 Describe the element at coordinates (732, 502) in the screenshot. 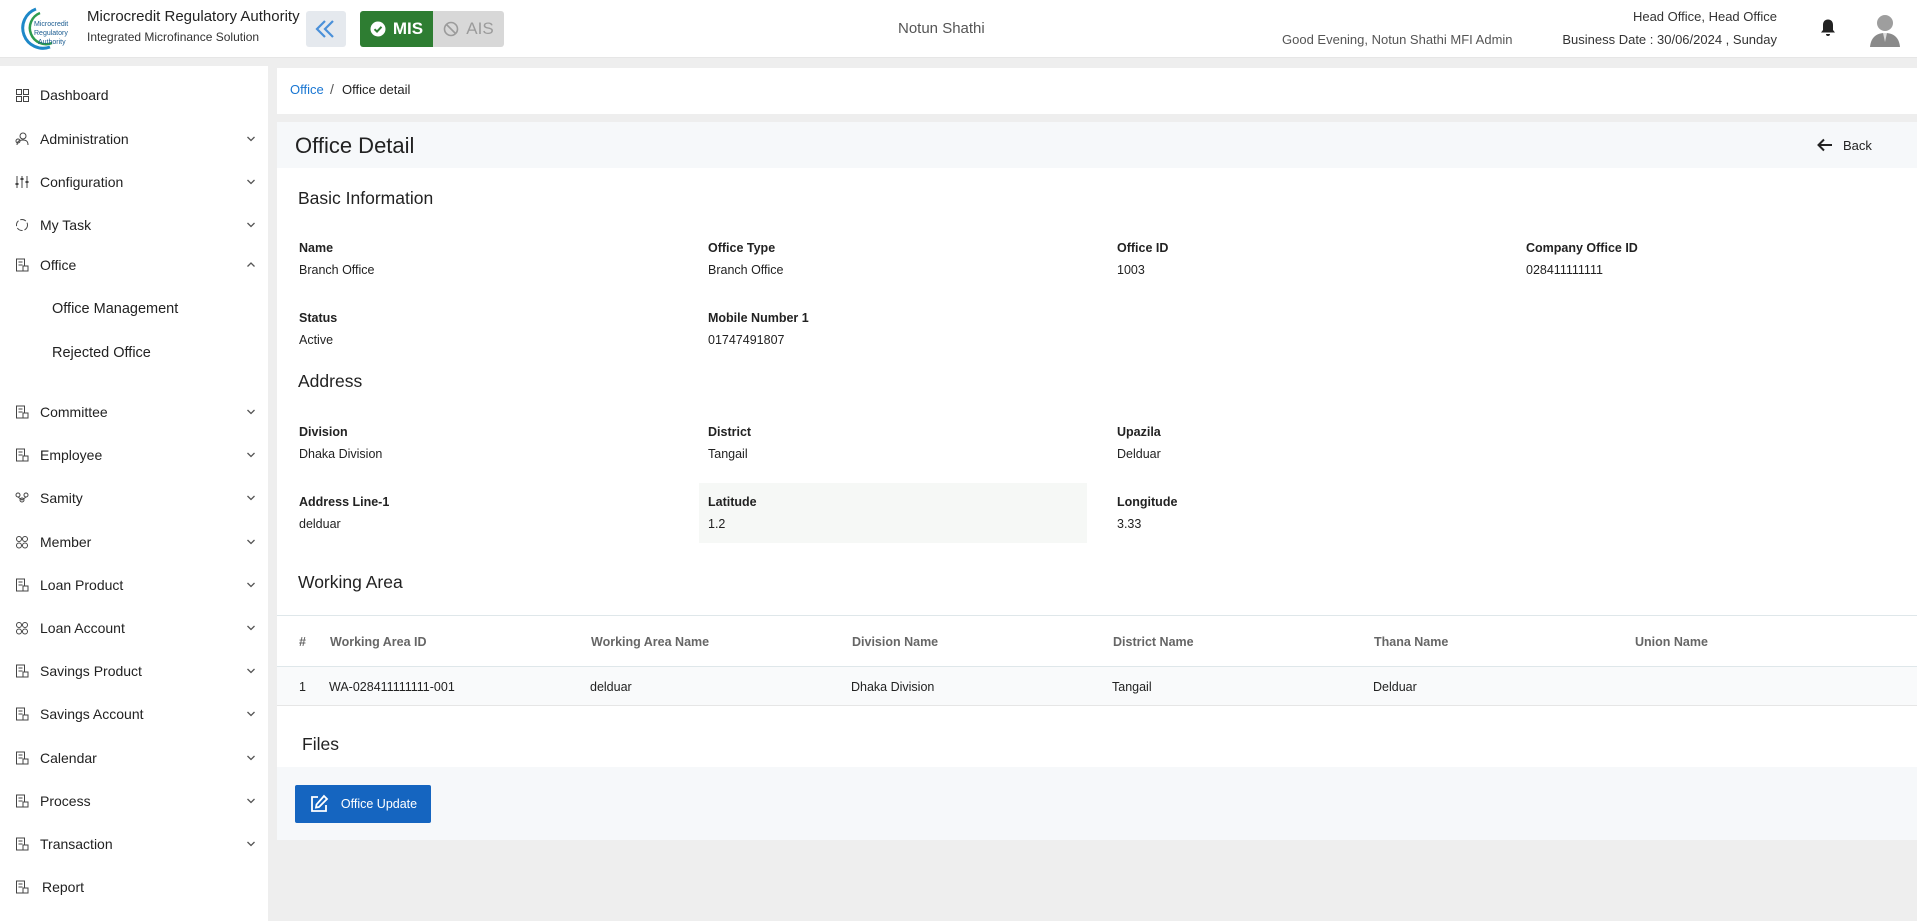

I see `field-label: Latitude` at that location.